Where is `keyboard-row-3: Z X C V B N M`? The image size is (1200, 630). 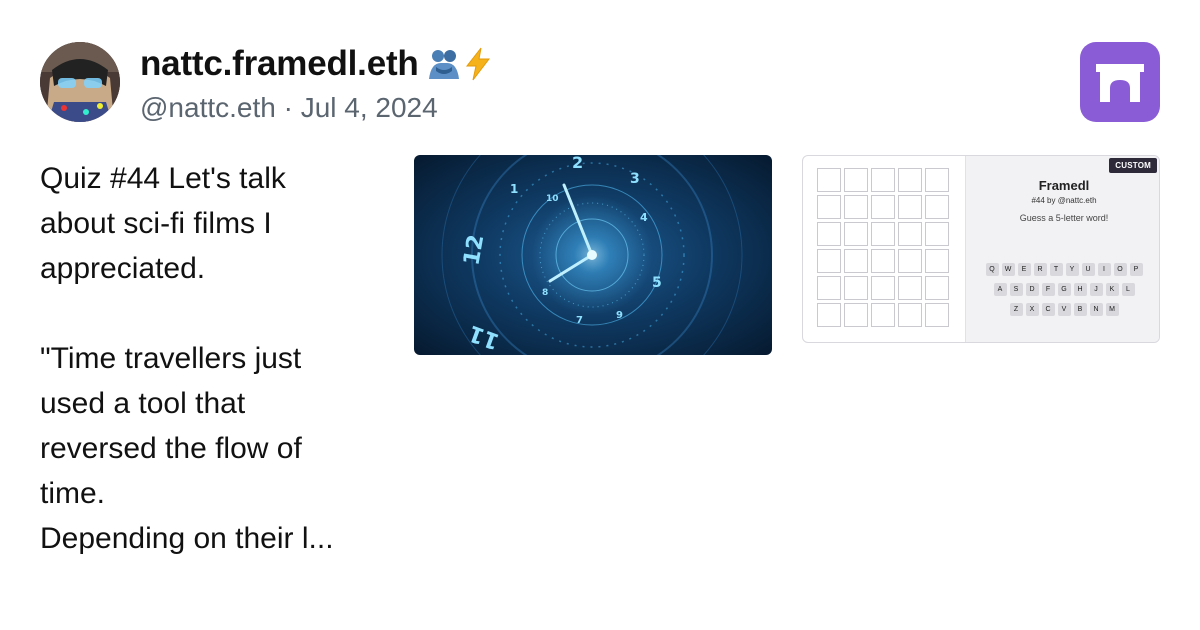
keyboard-row-3: Z X C V B N M is located at coordinates (1062, 309).